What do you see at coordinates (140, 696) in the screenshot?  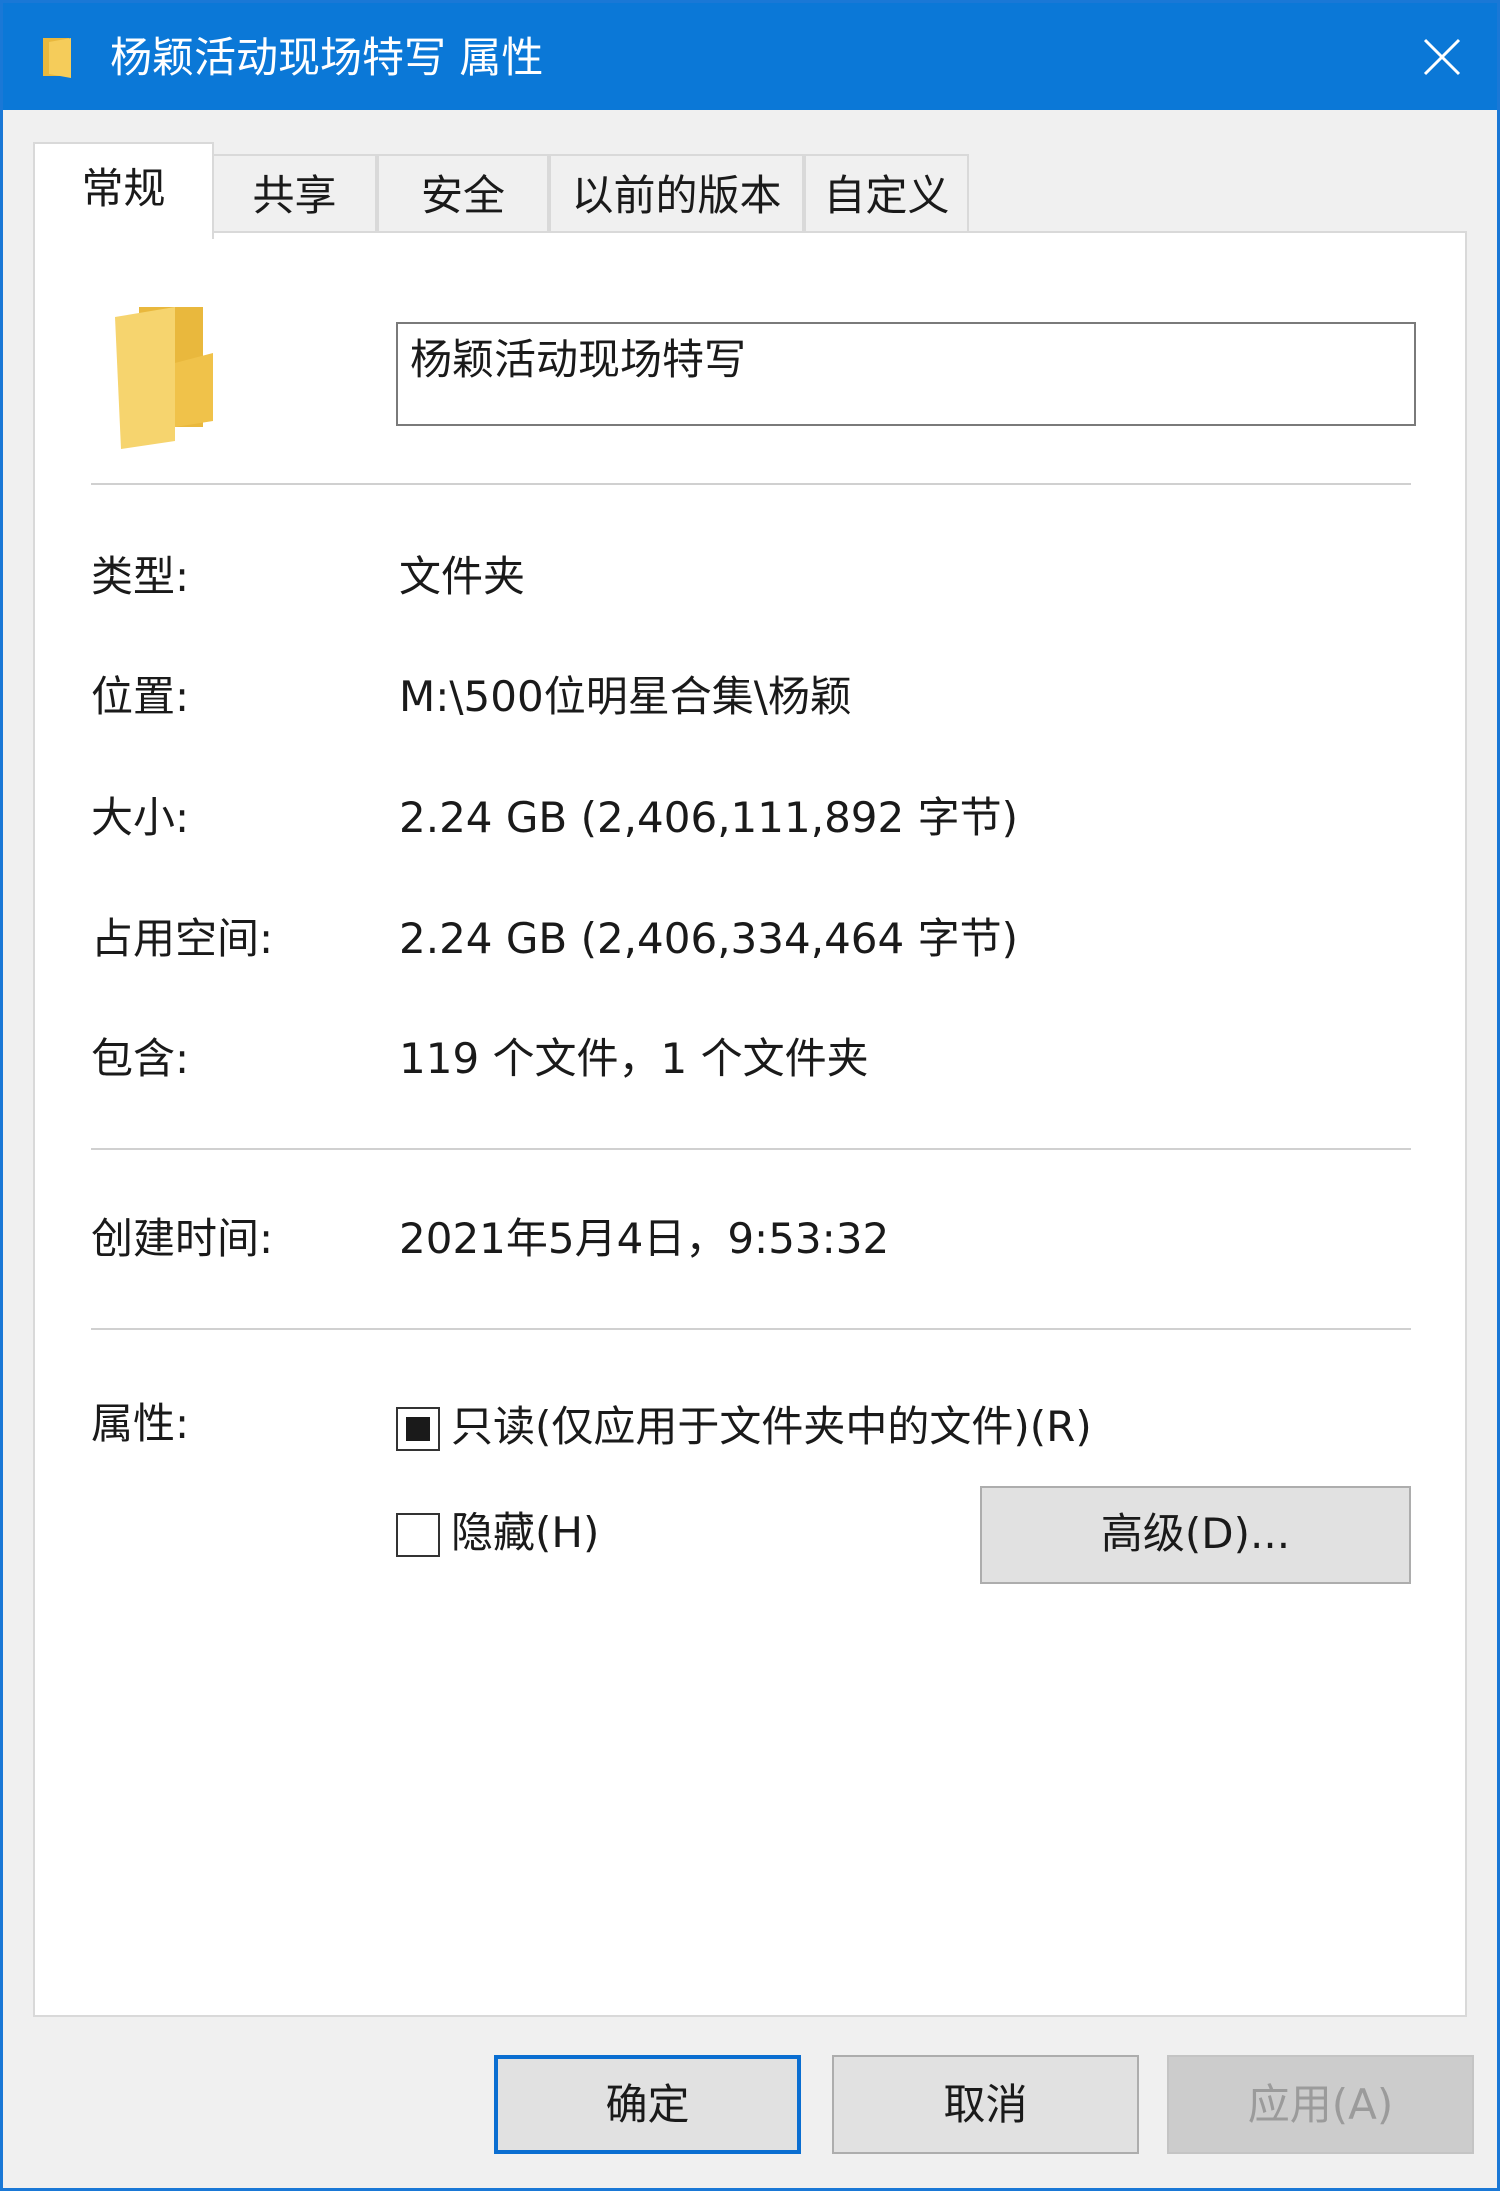 I see `location-label: 位置:` at bounding box center [140, 696].